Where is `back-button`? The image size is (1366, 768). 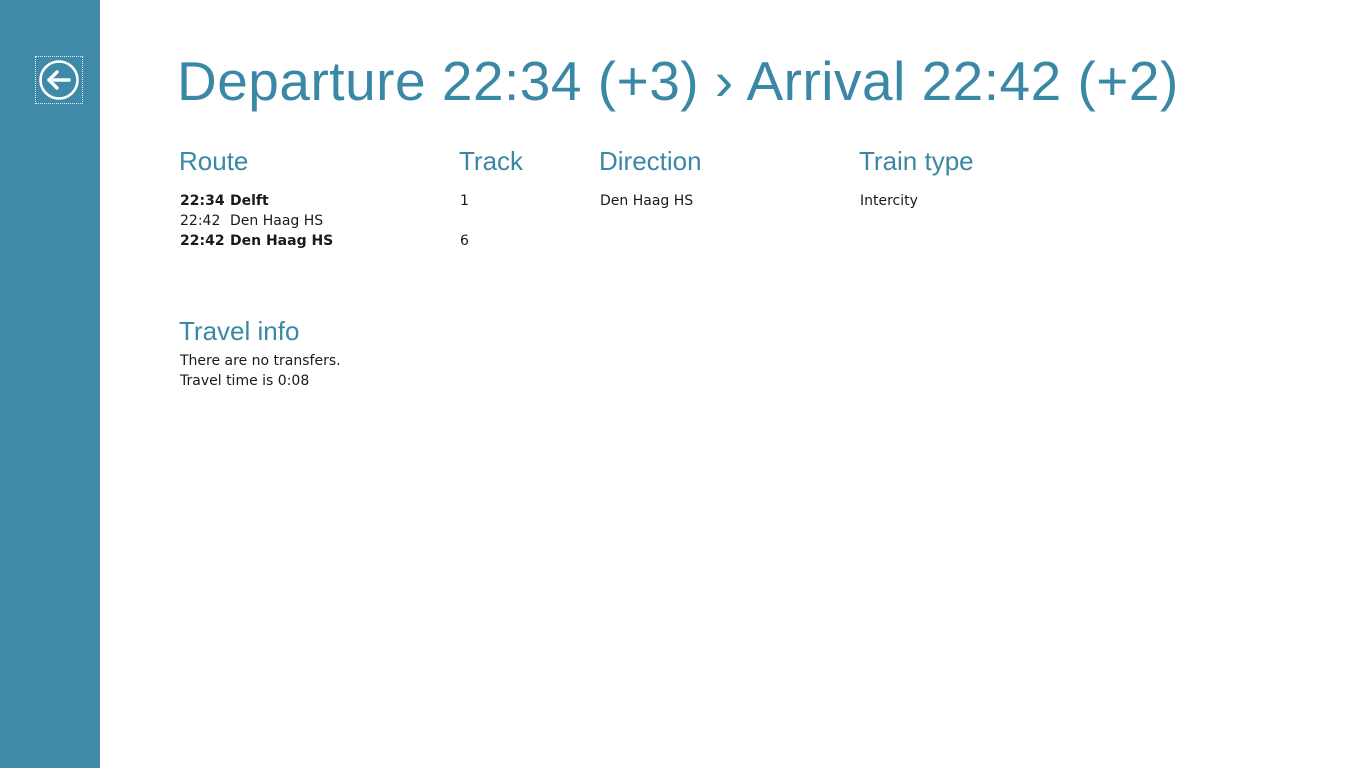
back-button is located at coordinates (59, 80).